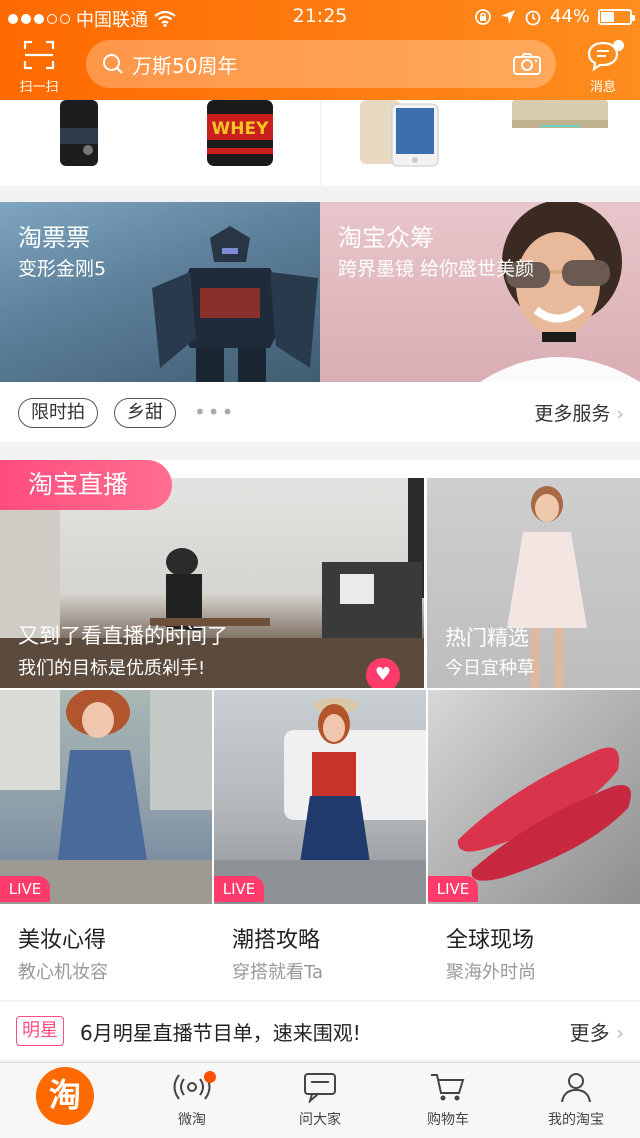 This screenshot has height=1138, width=640. I want to click on live-main-title: 又到了看直播的时间了, so click(123, 636).